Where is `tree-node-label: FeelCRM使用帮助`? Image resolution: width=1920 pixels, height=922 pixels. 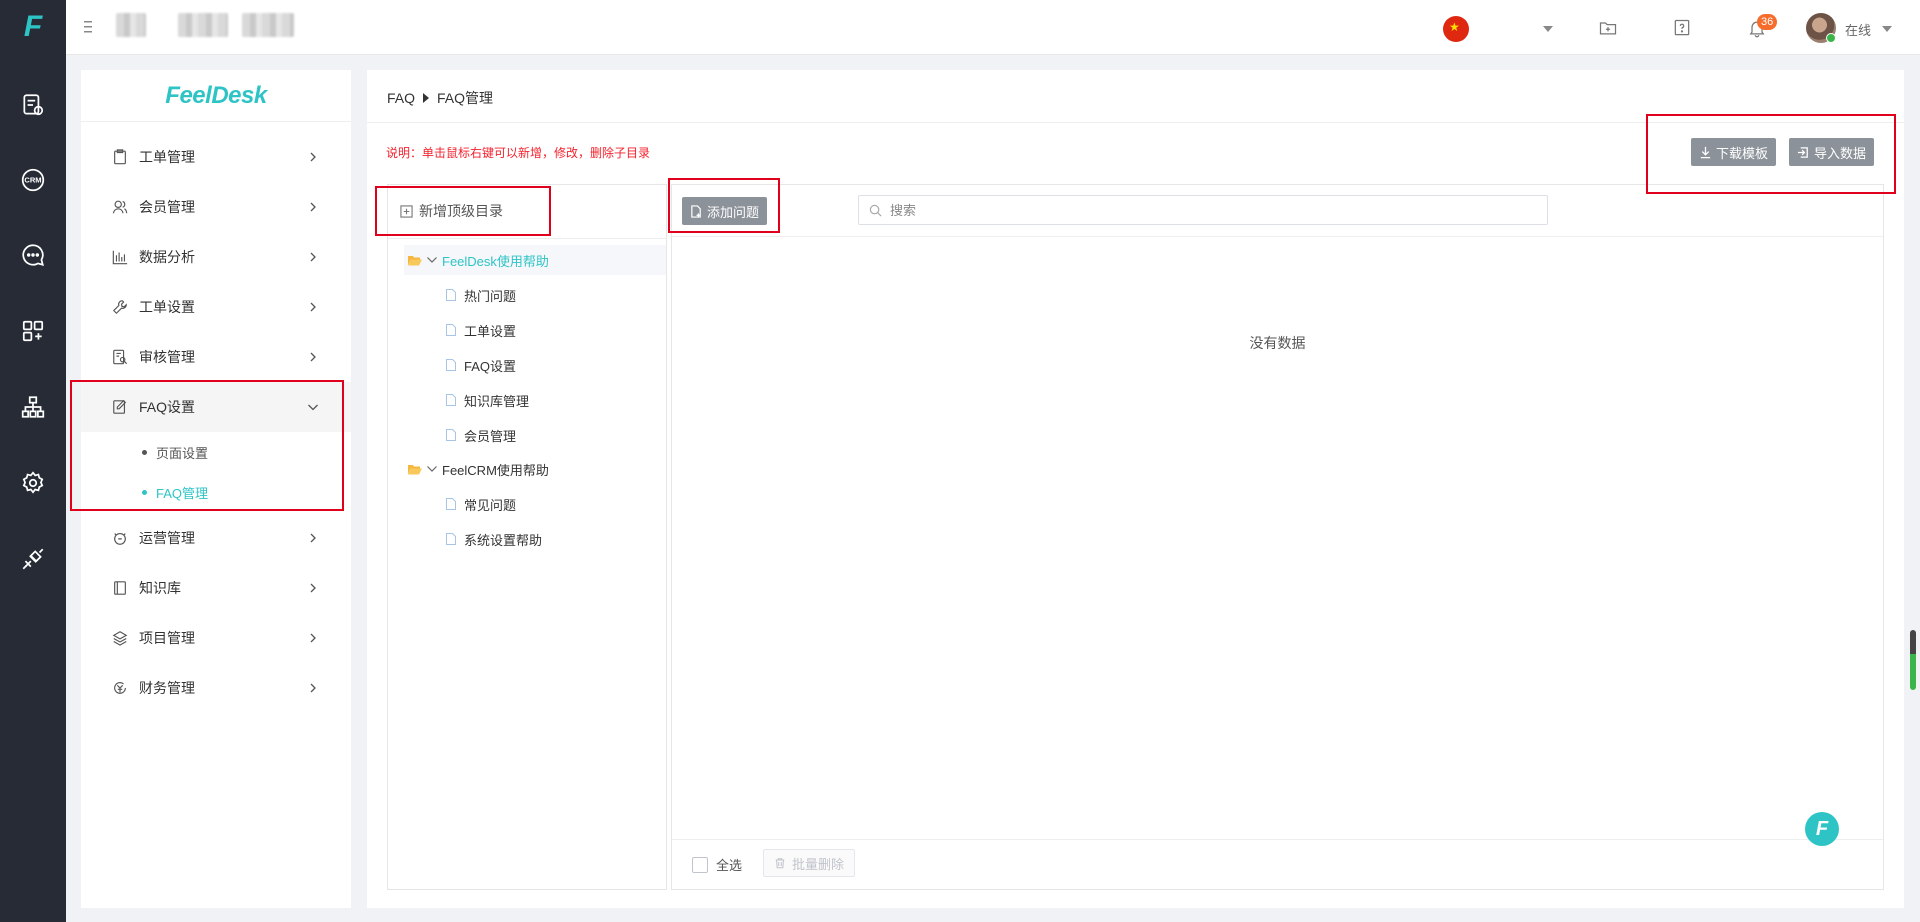
tree-node-label: FeelCRM使用帮助 is located at coordinates (495, 470).